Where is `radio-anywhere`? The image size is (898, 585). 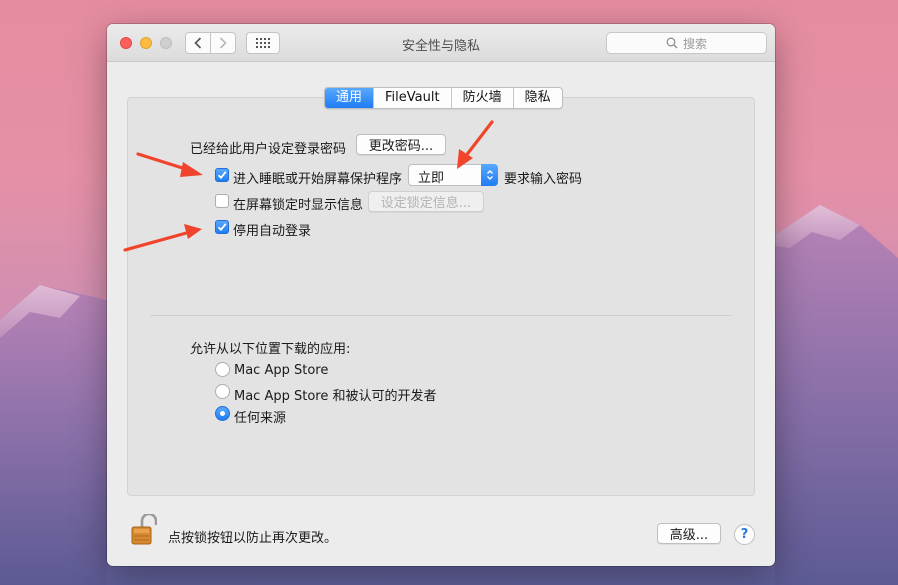 radio-anywhere is located at coordinates (222, 413).